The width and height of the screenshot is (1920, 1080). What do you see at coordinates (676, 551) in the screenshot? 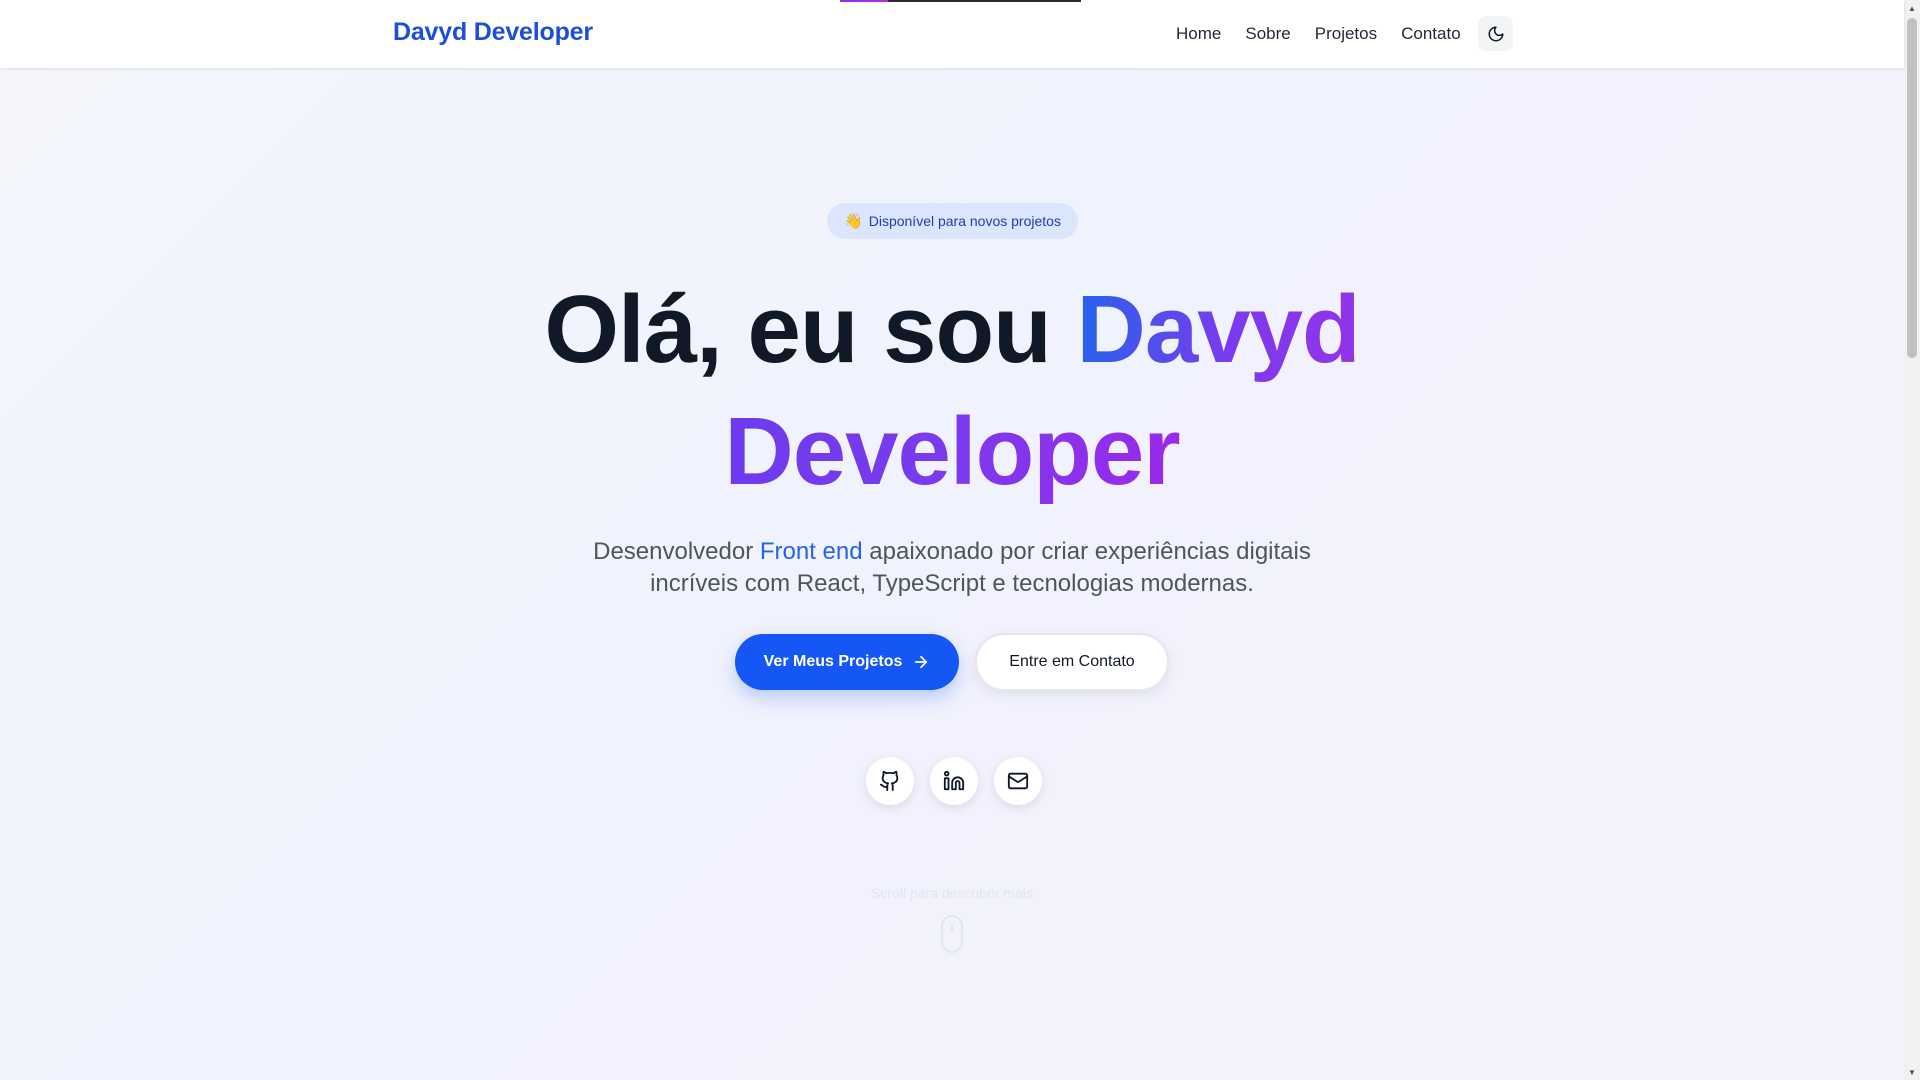
I see `subtitle-before: Desenvolvedor` at bounding box center [676, 551].